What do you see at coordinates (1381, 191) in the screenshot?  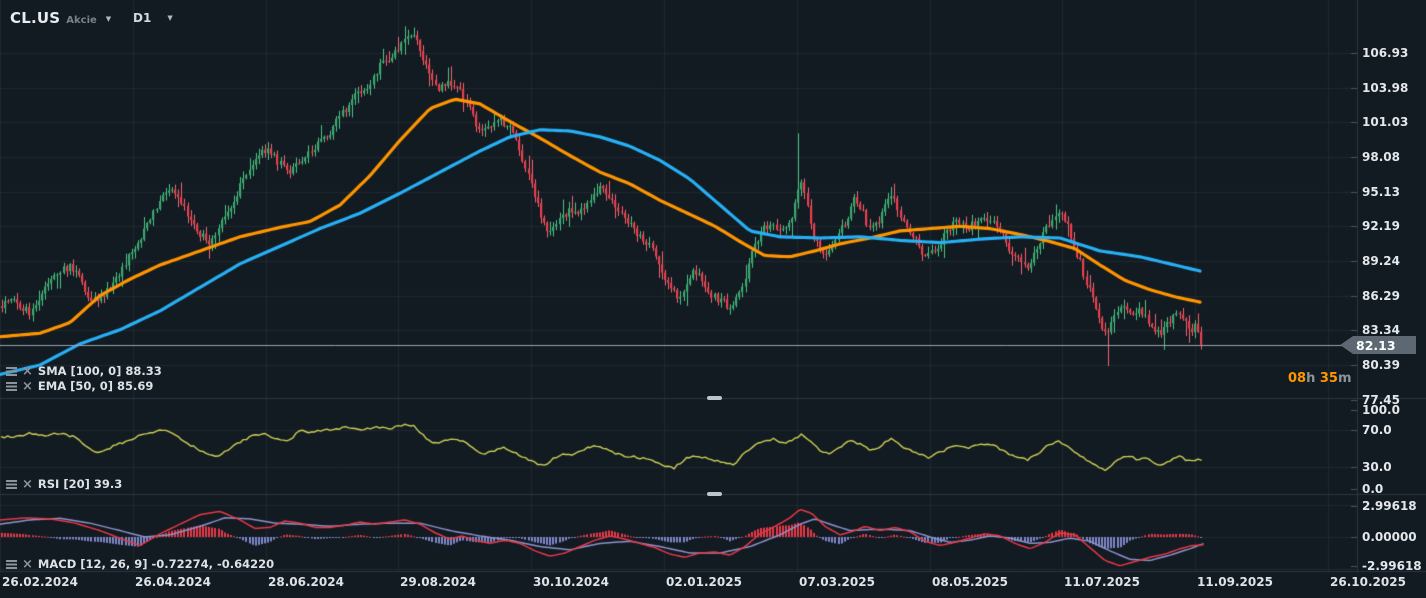 I see `price-axis-label: 95.13` at bounding box center [1381, 191].